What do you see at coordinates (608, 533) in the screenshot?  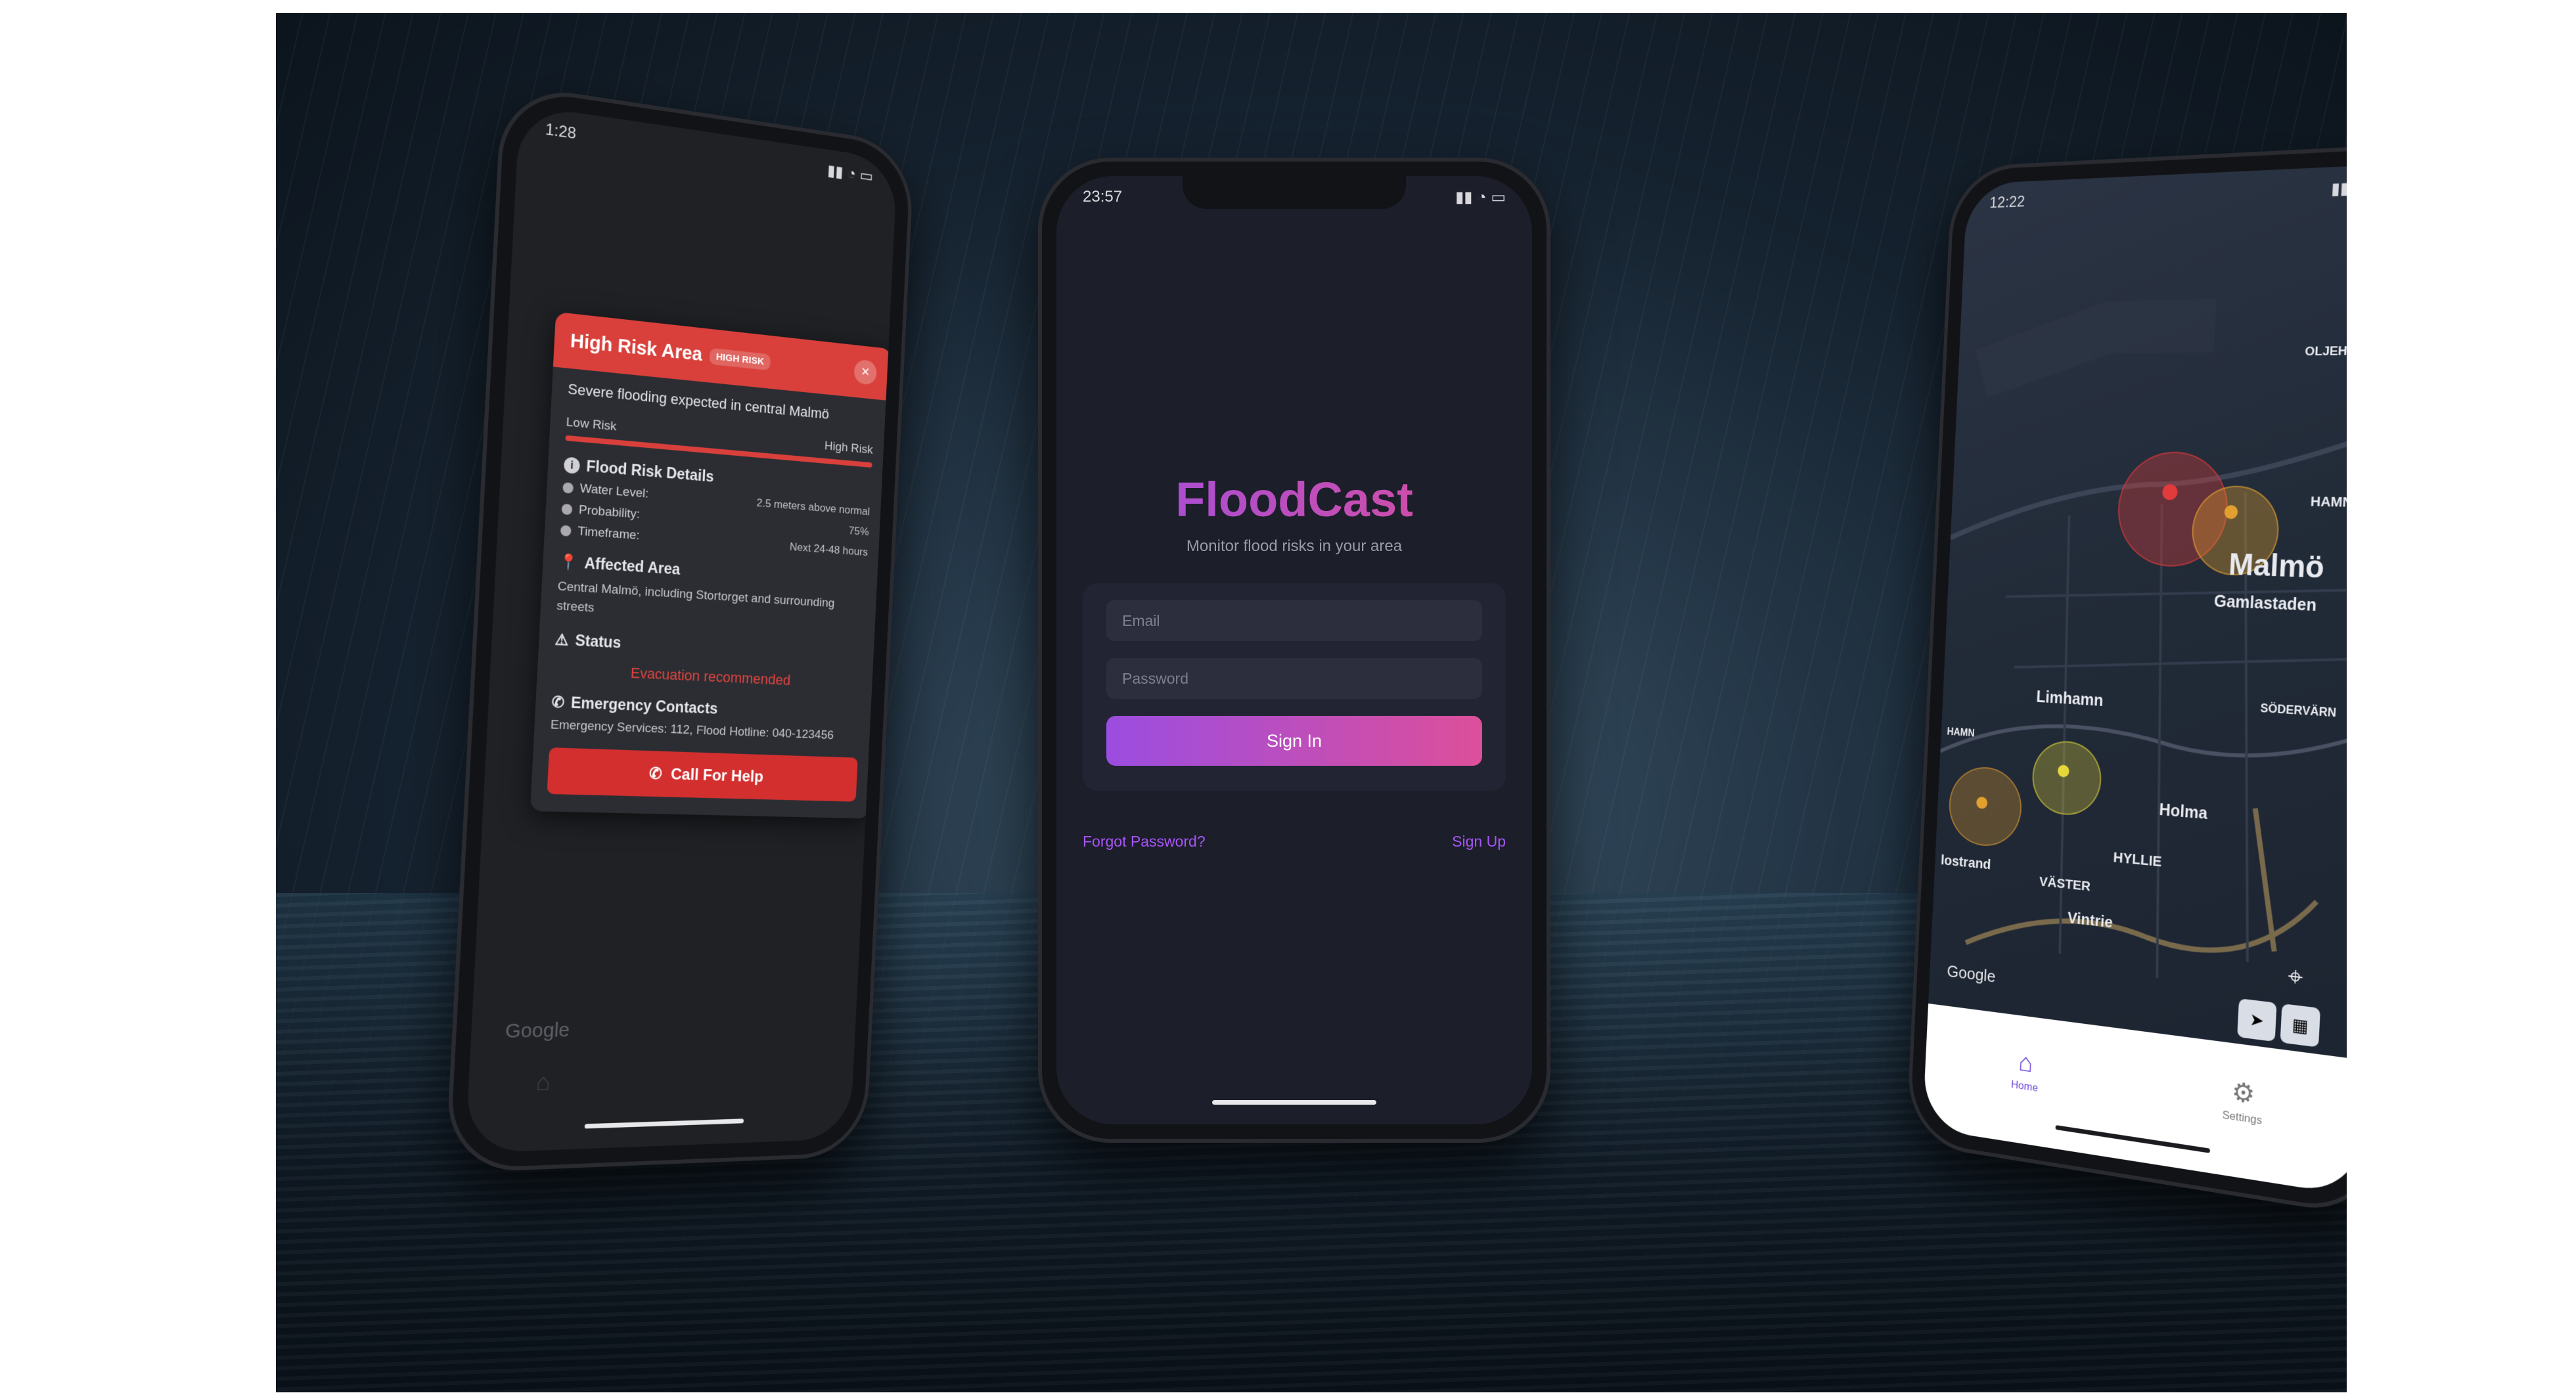 I see `detail-label: Timeframe:` at bounding box center [608, 533].